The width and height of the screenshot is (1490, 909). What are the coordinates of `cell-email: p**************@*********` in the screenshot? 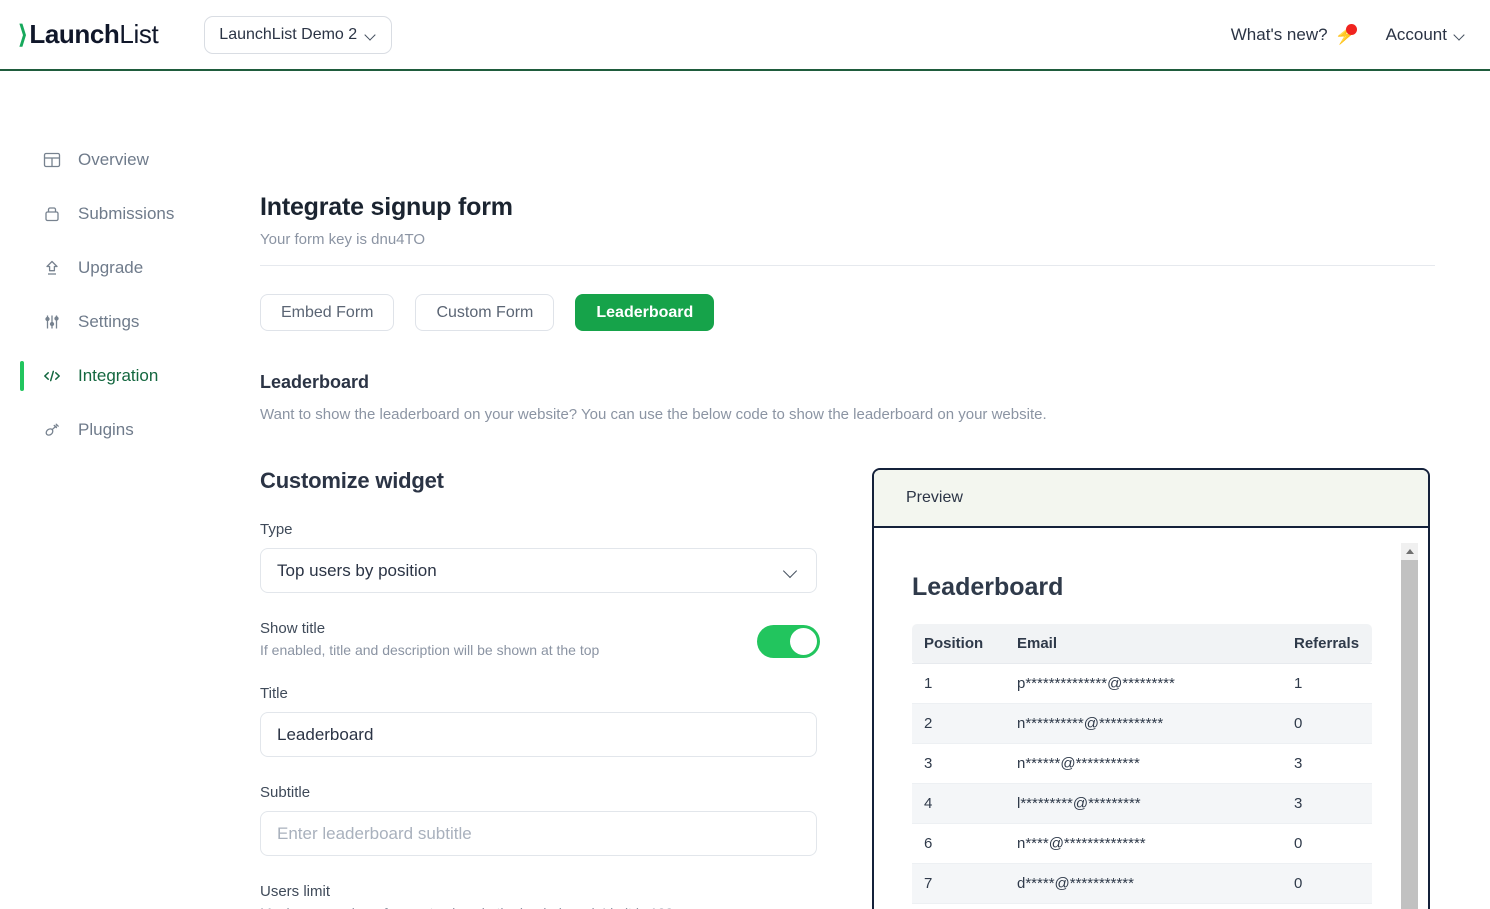 It's located at (1143, 683).